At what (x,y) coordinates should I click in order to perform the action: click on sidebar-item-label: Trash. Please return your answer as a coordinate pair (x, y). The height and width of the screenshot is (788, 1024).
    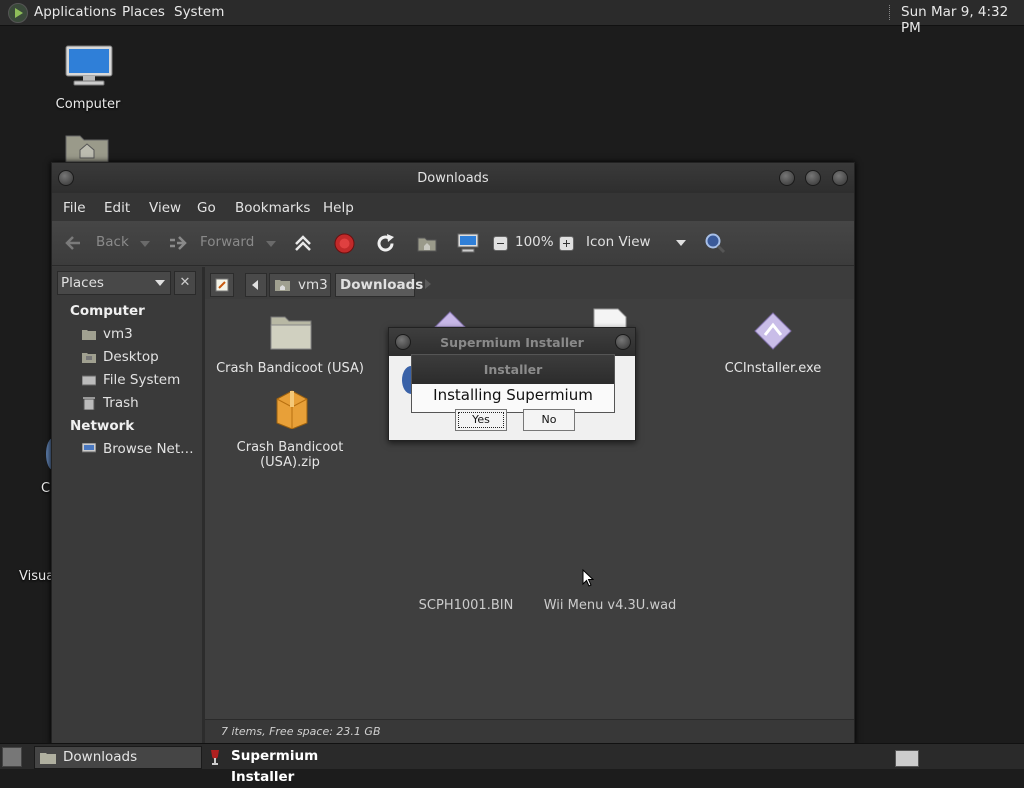
    Looking at the image, I should click on (121, 403).